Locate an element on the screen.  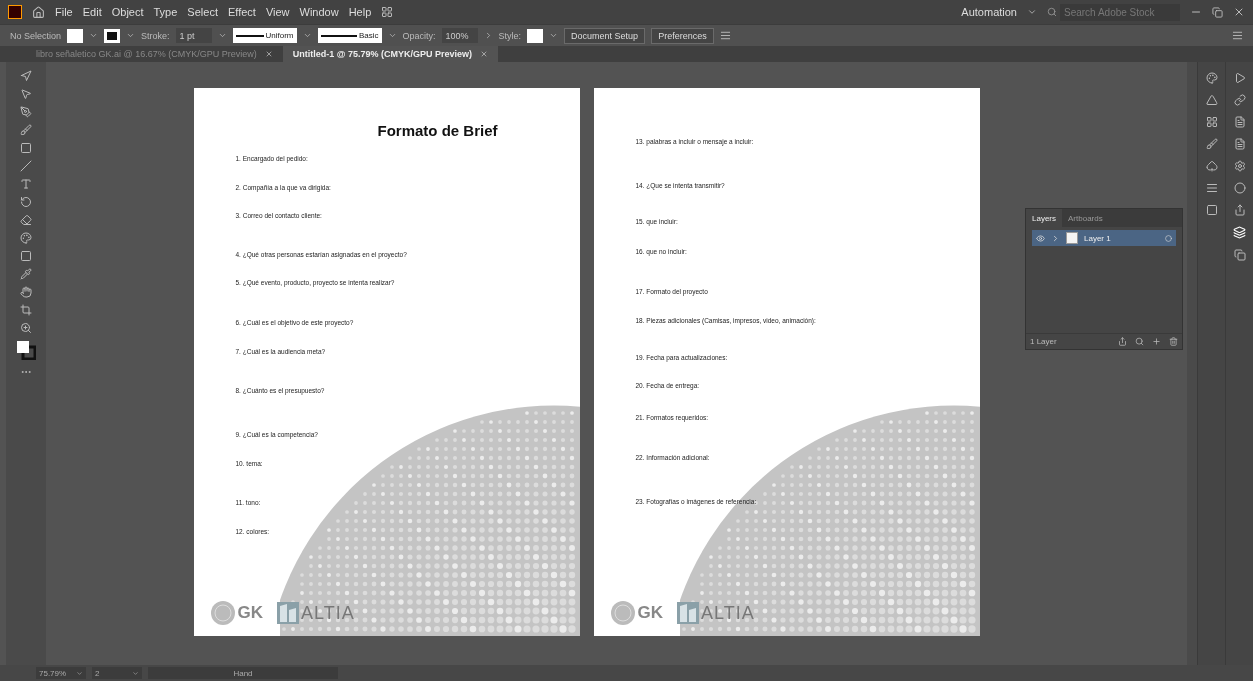
tab-label: Untitled-1 @ 75.79% (CMYK/GPU Preview) is located at coordinates (382, 54).